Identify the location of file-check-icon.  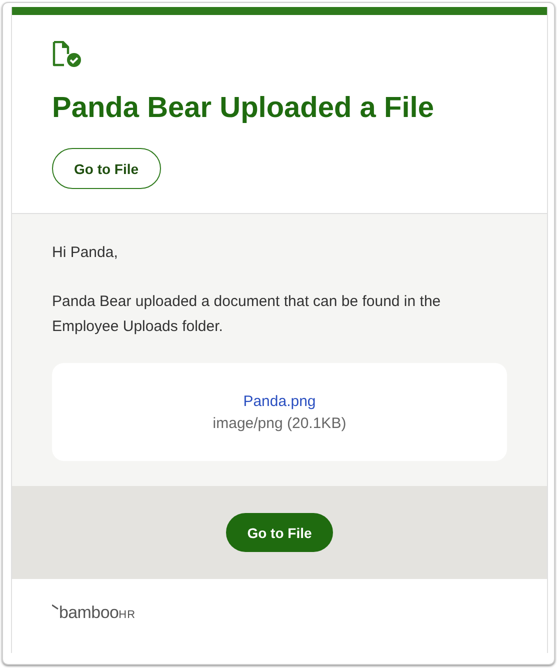
(67, 54).